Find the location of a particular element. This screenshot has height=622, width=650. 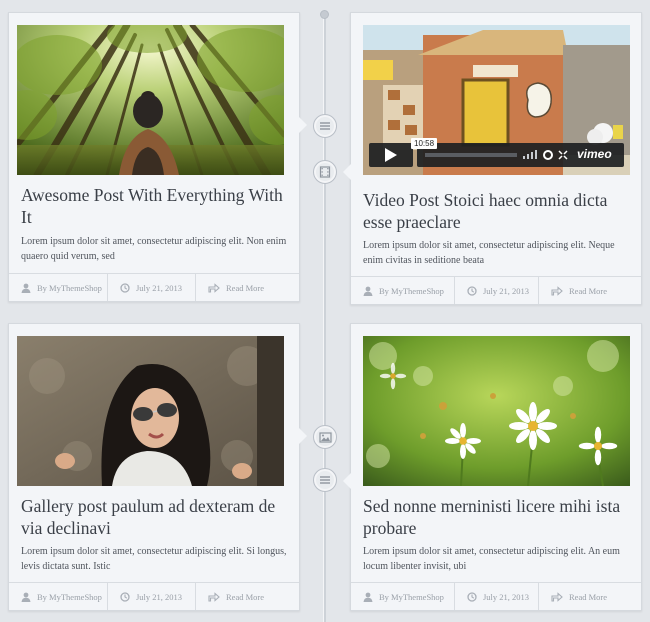

post-thumbnail-gallery is located at coordinates (150, 411).